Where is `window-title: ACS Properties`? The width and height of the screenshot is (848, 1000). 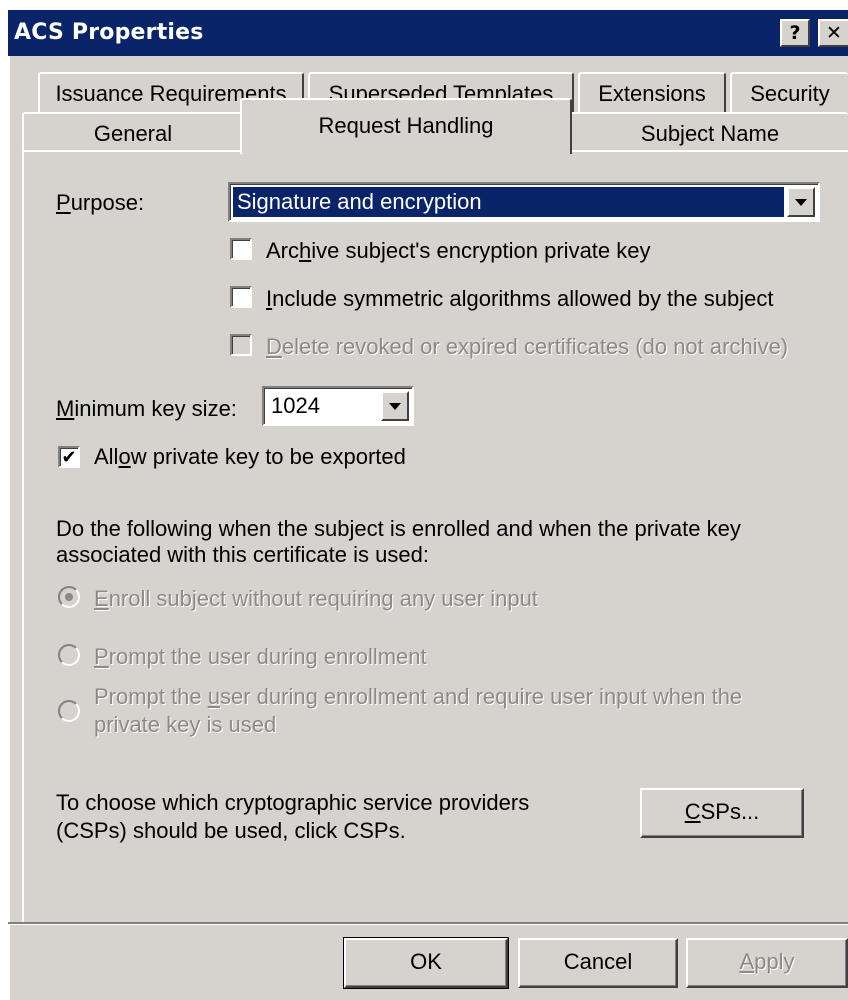
window-title: ACS Properties is located at coordinates (109, 32).